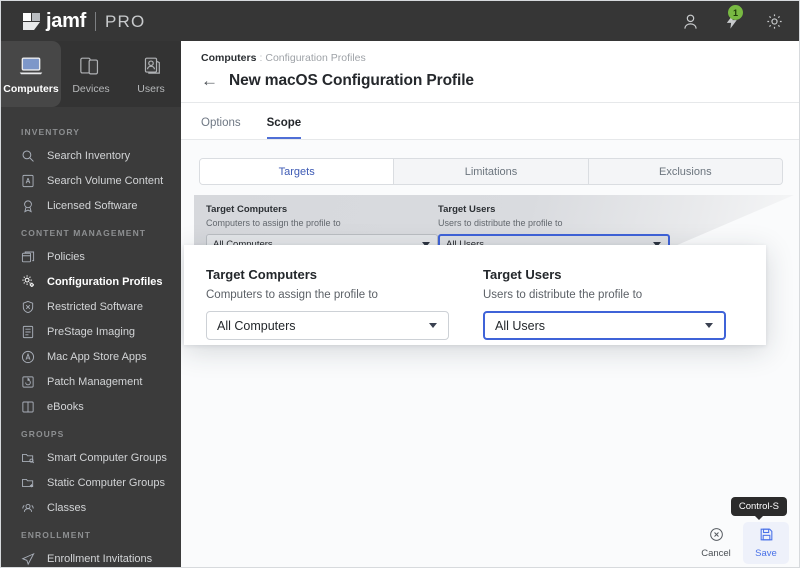 This screenshot has height=568, width=800. Describe the element at coordinates (66, 256) in the screenshot. I see `sidebar-item-label: Policies` at that location.